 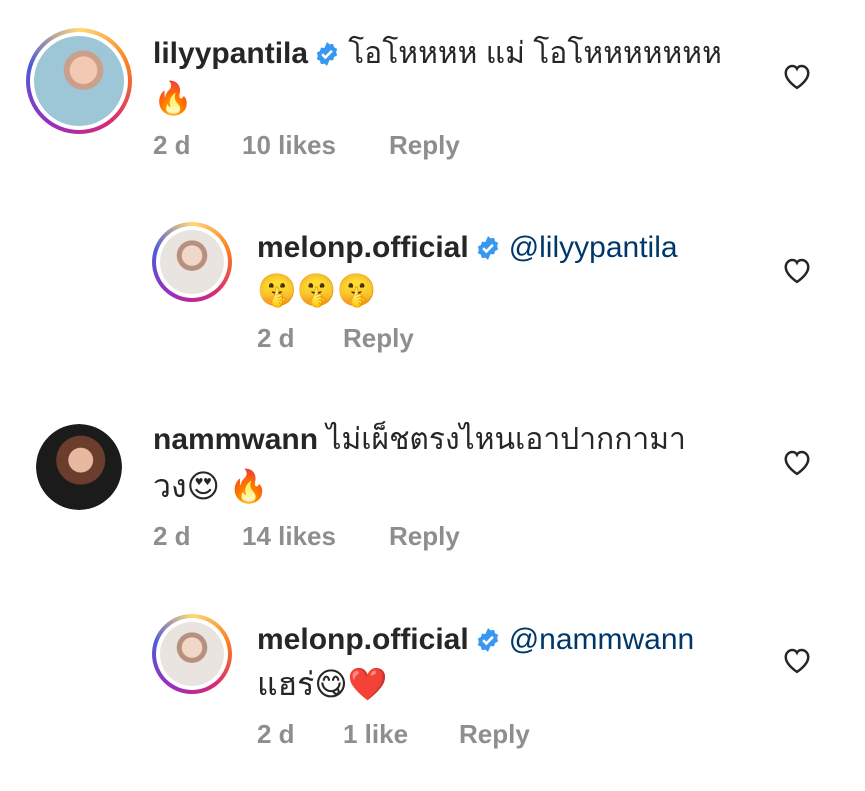 What do you see at coordinates (211, 486) in the screenshot?
I see `comment-text-emoji: วง😍 🔥` at bounding box center [211, 486].